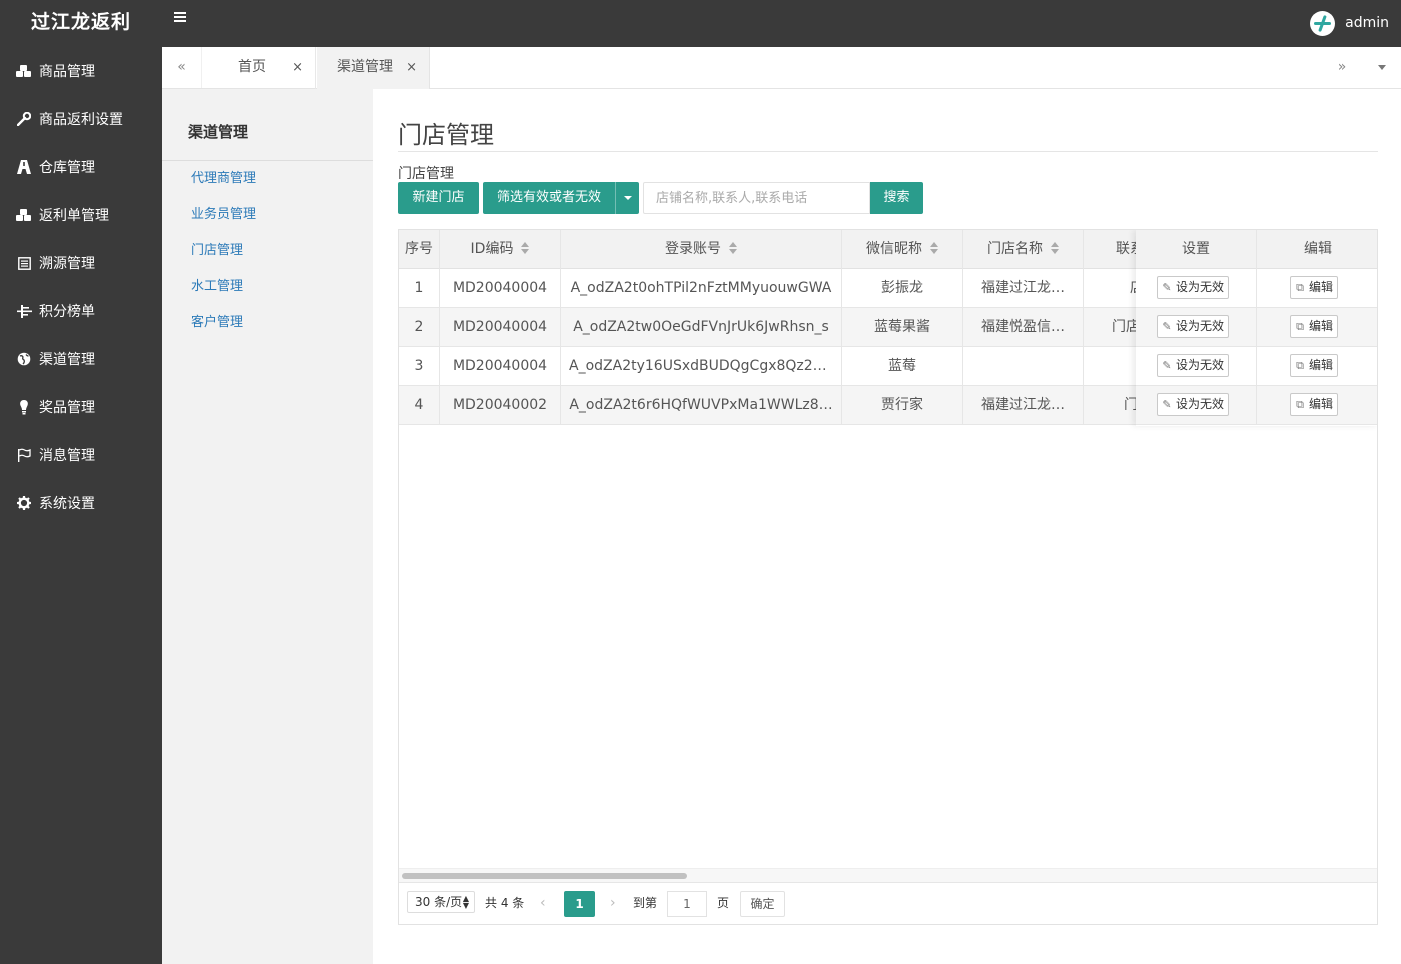 The height and width of the screenshot is (964, 1401). I want to click on column-header-store-name: 门店名称, so click(1023, 249).